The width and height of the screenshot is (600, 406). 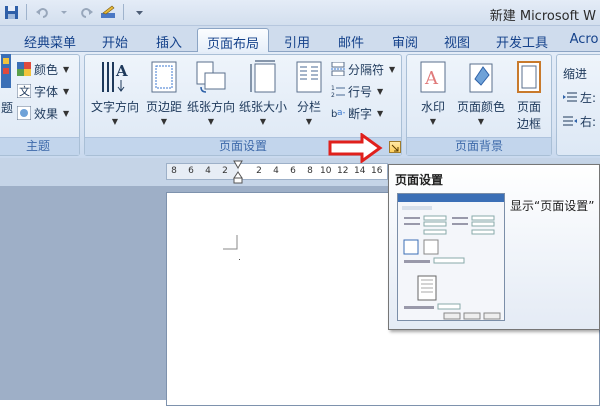 I want to click on columns-button: 分栏 ▼, so click(x=309, y=92).